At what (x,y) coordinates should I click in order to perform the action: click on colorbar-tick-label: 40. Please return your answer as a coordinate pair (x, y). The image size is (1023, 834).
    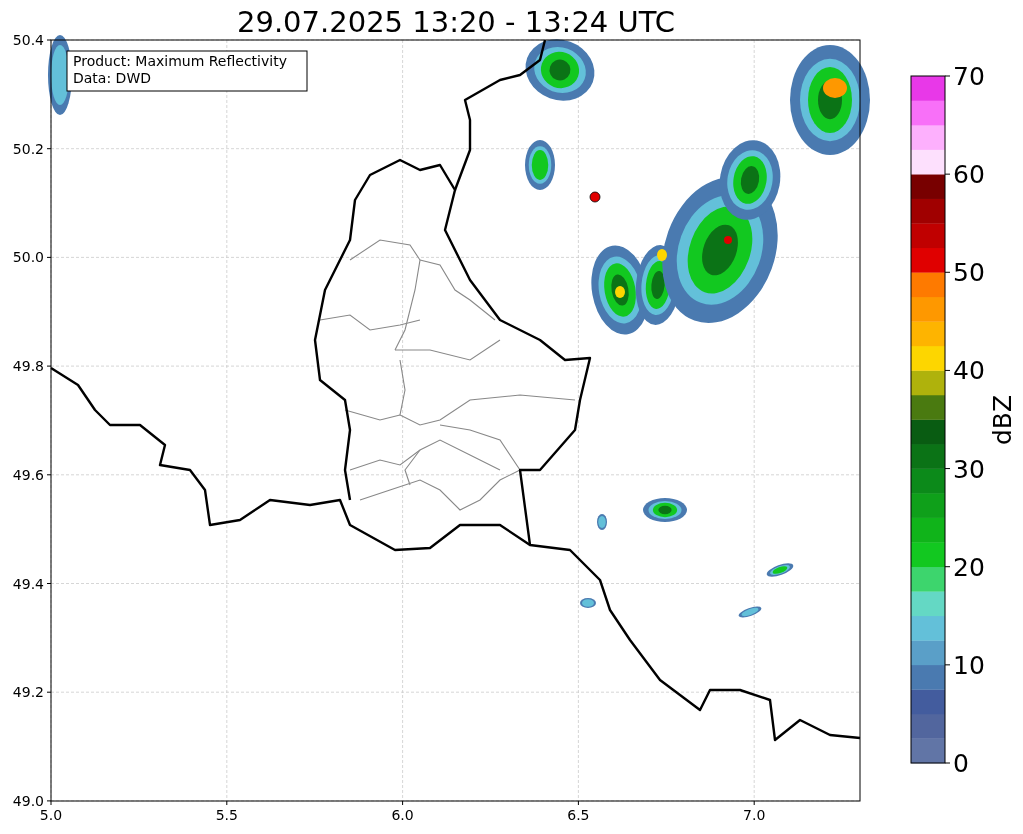
    Looking at the image, I should click on (969, 371).